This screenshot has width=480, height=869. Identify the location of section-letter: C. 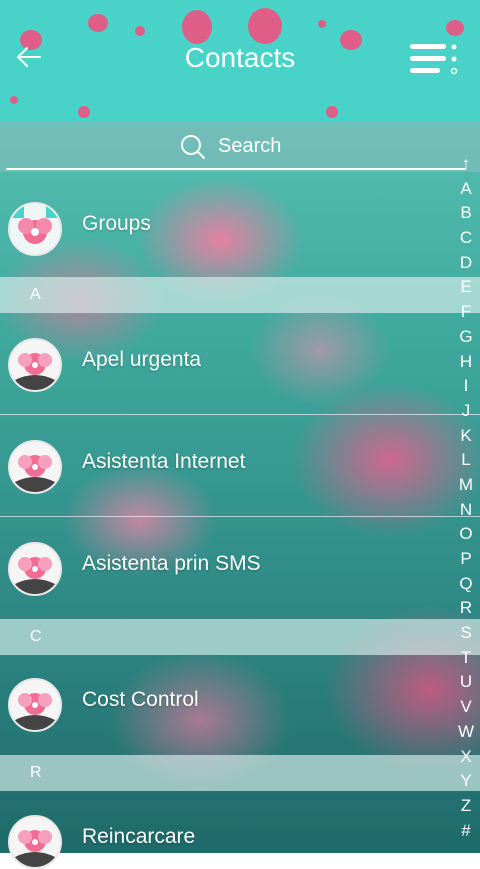
(36, 636).